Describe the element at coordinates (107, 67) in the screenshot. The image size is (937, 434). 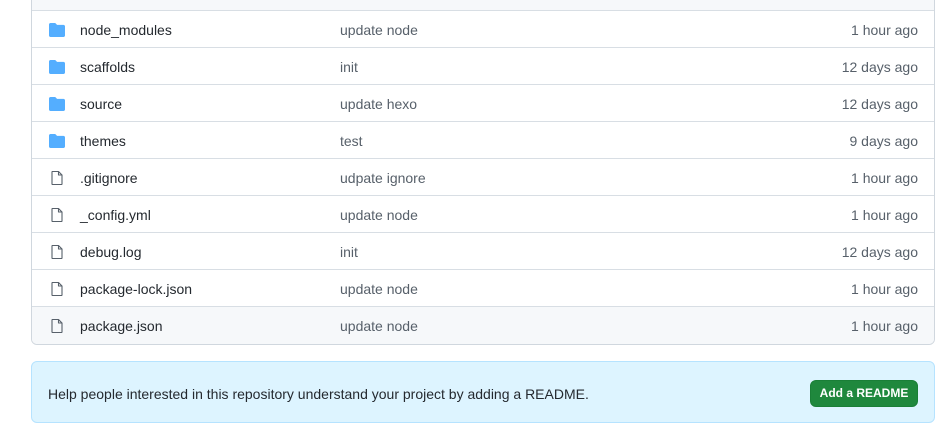
I see `file-name-link: scaffolds` at that location.